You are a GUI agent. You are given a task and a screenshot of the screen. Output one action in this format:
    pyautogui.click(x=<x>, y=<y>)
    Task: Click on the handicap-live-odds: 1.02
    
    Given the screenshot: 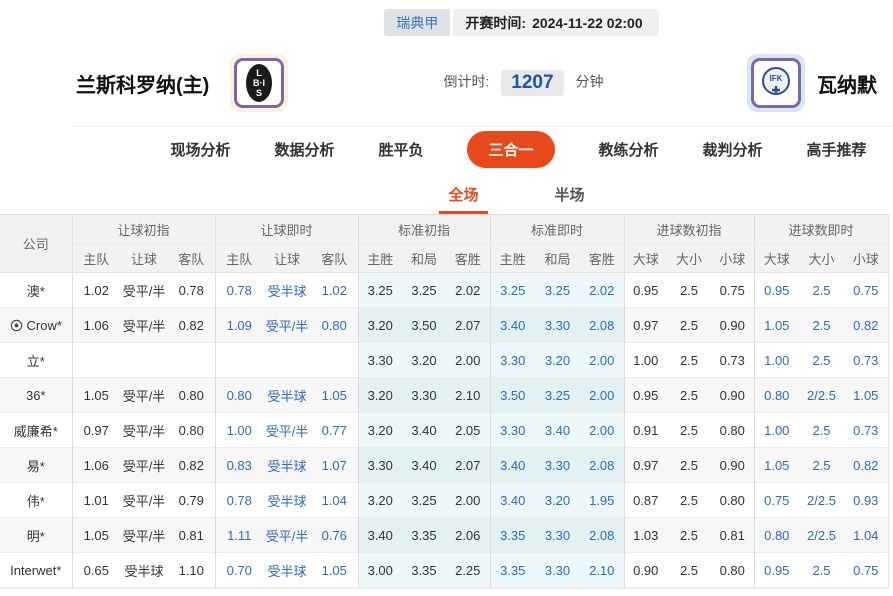 What is the action you would take?
    pyautogui.click(x=334, y=290)
    